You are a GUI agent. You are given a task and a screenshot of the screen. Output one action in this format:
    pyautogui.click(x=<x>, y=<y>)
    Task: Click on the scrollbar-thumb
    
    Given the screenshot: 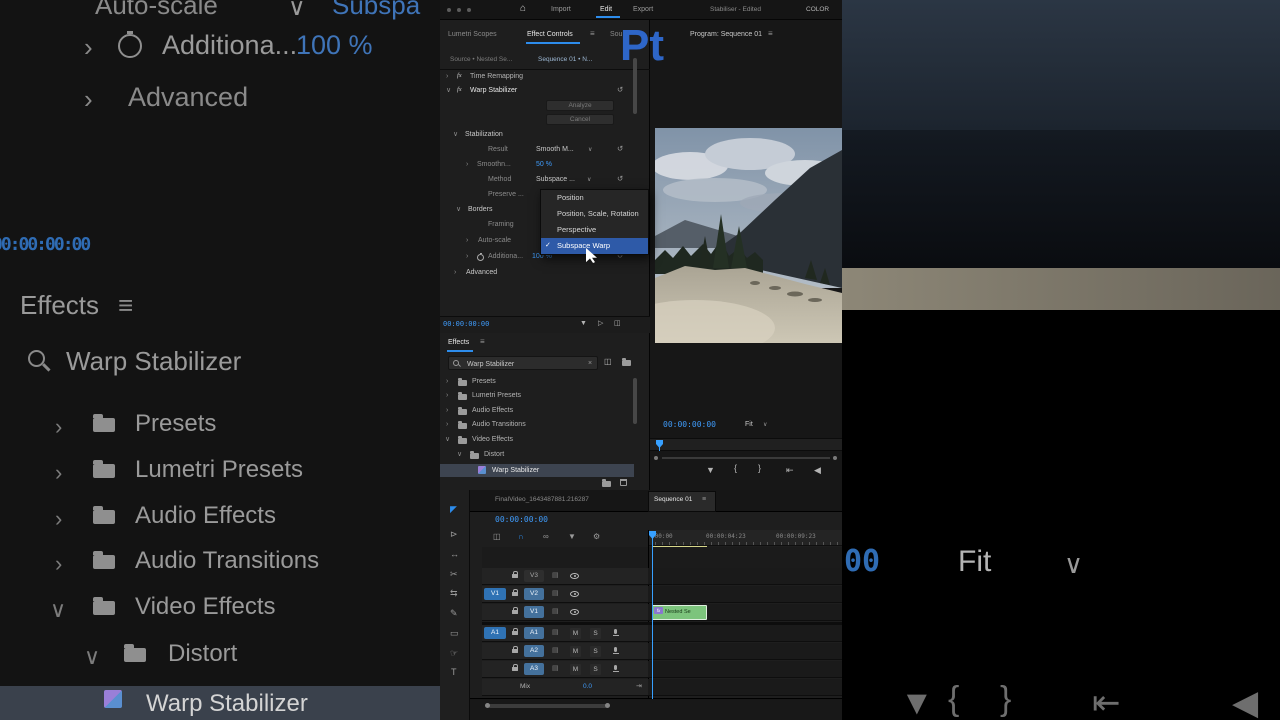 What is the action you would take?
    pyautogui.click(x=635, y=401)
    